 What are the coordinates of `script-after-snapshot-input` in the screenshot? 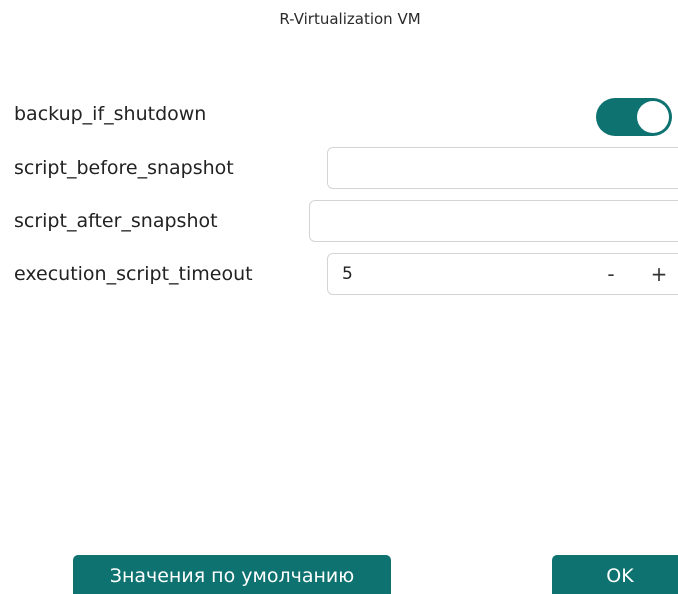 It's located at (493, 221).